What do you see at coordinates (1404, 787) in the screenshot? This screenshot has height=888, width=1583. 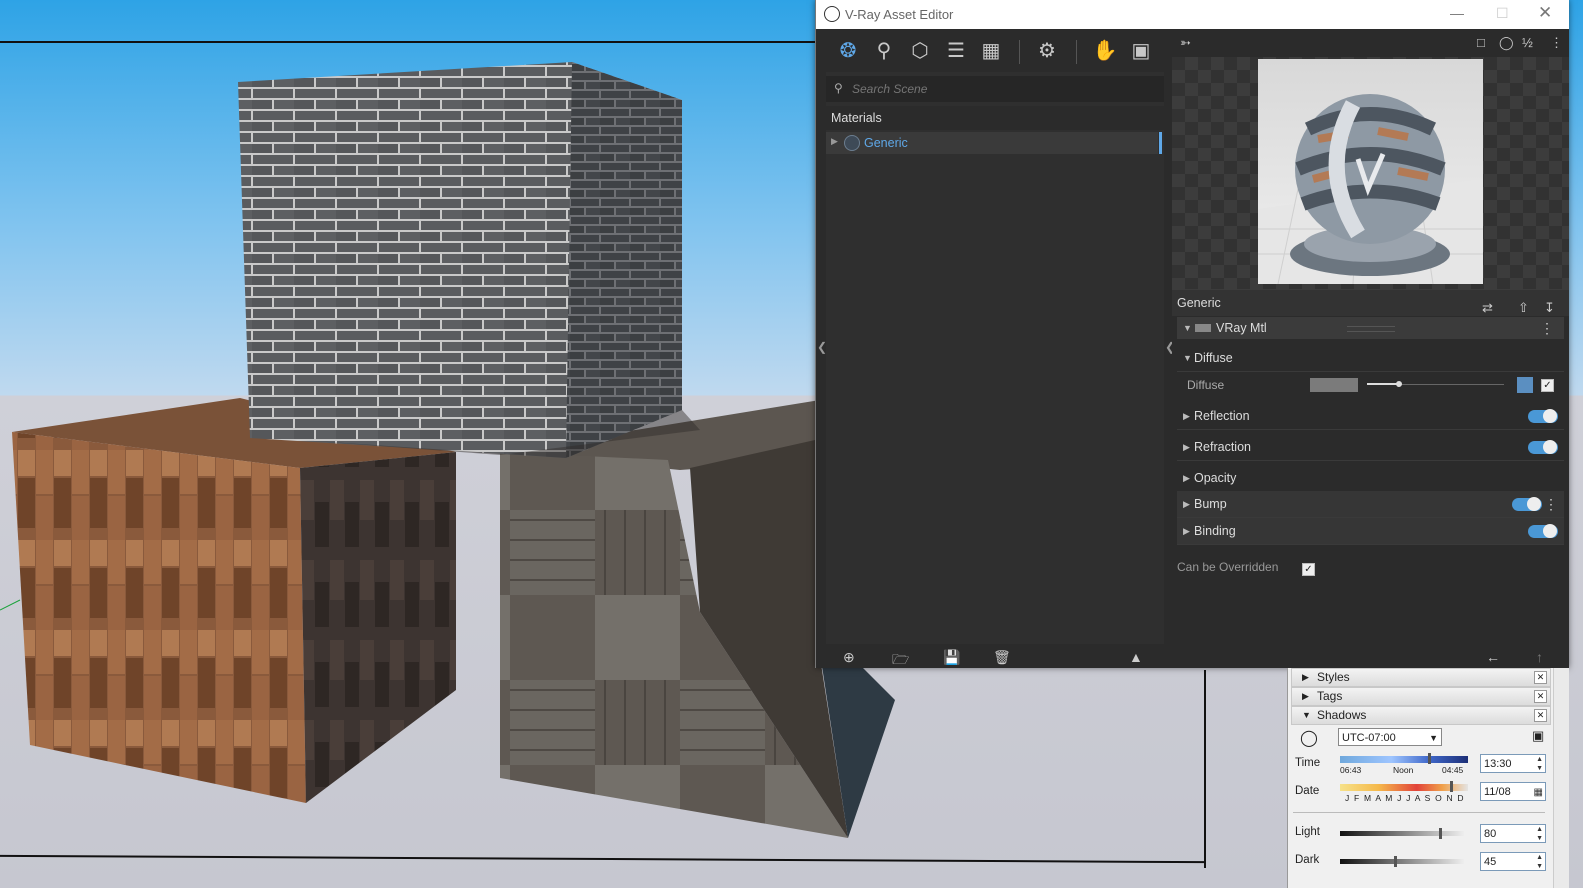 I see `date-slider` at bounding box center [1404, 787].